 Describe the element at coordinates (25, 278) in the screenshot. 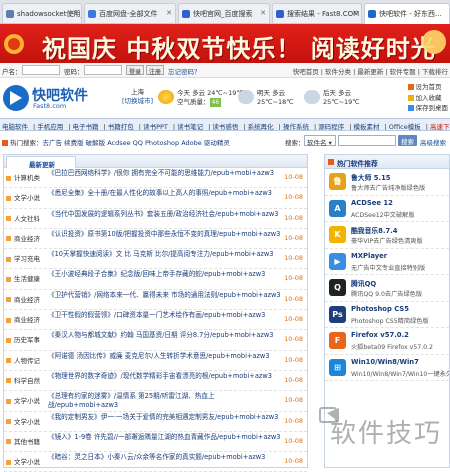

I see `row-category: 生活健康` at that location.